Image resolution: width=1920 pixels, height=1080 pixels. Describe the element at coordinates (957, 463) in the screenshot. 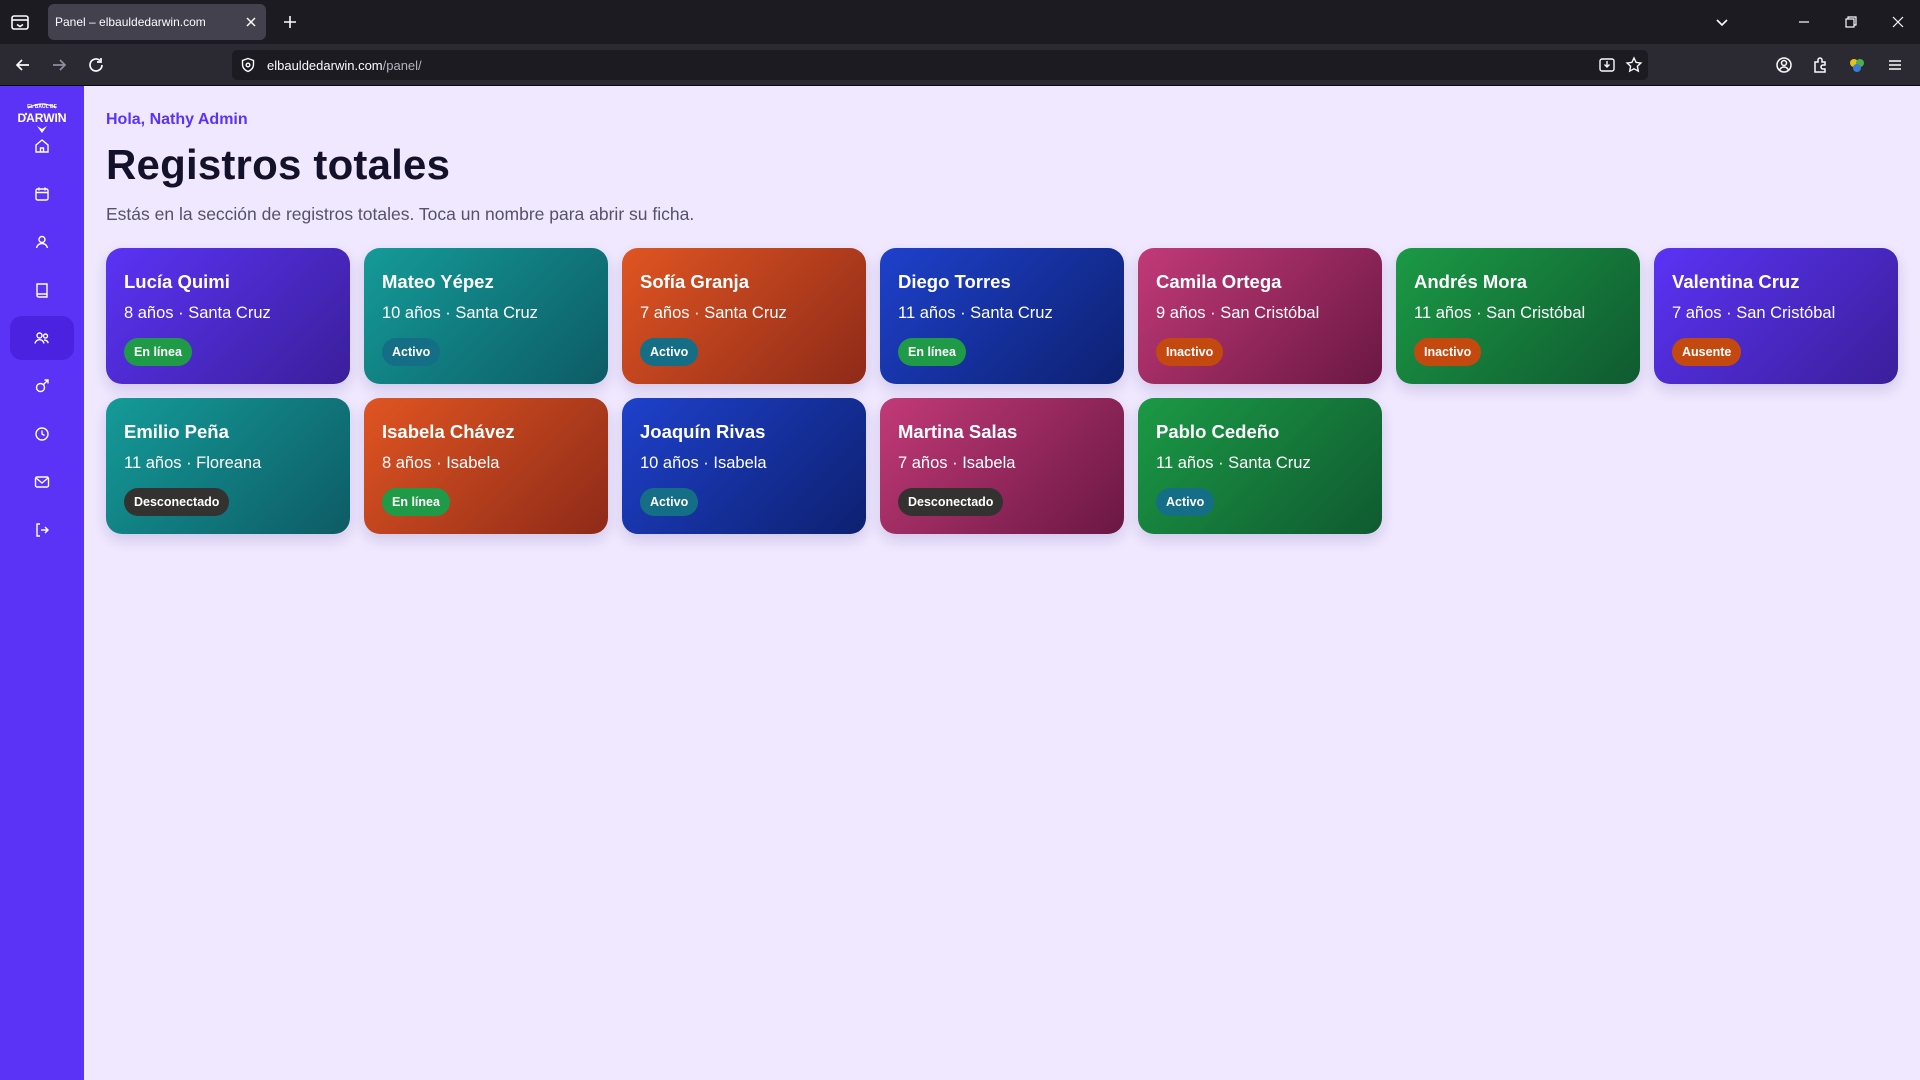

I see `card-meta: 7 años · Isabela` at that location.